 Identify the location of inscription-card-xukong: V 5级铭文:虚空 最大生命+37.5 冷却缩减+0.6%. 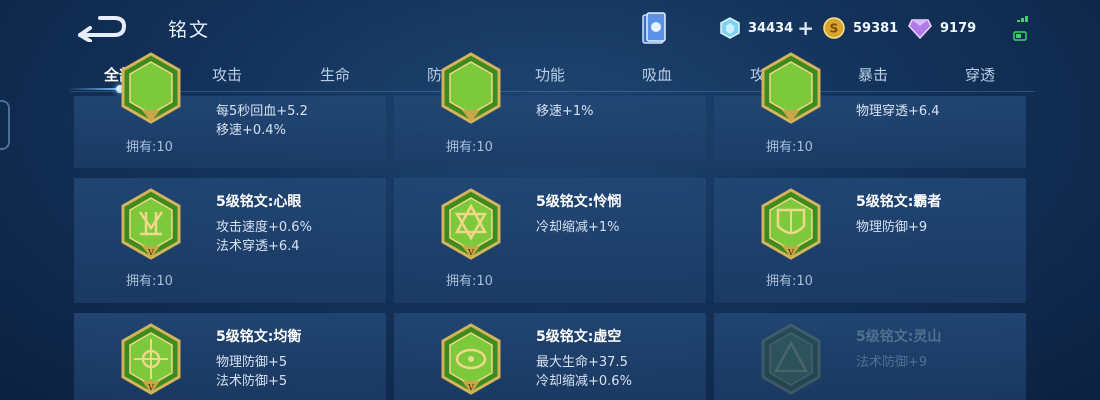
(550, 356).